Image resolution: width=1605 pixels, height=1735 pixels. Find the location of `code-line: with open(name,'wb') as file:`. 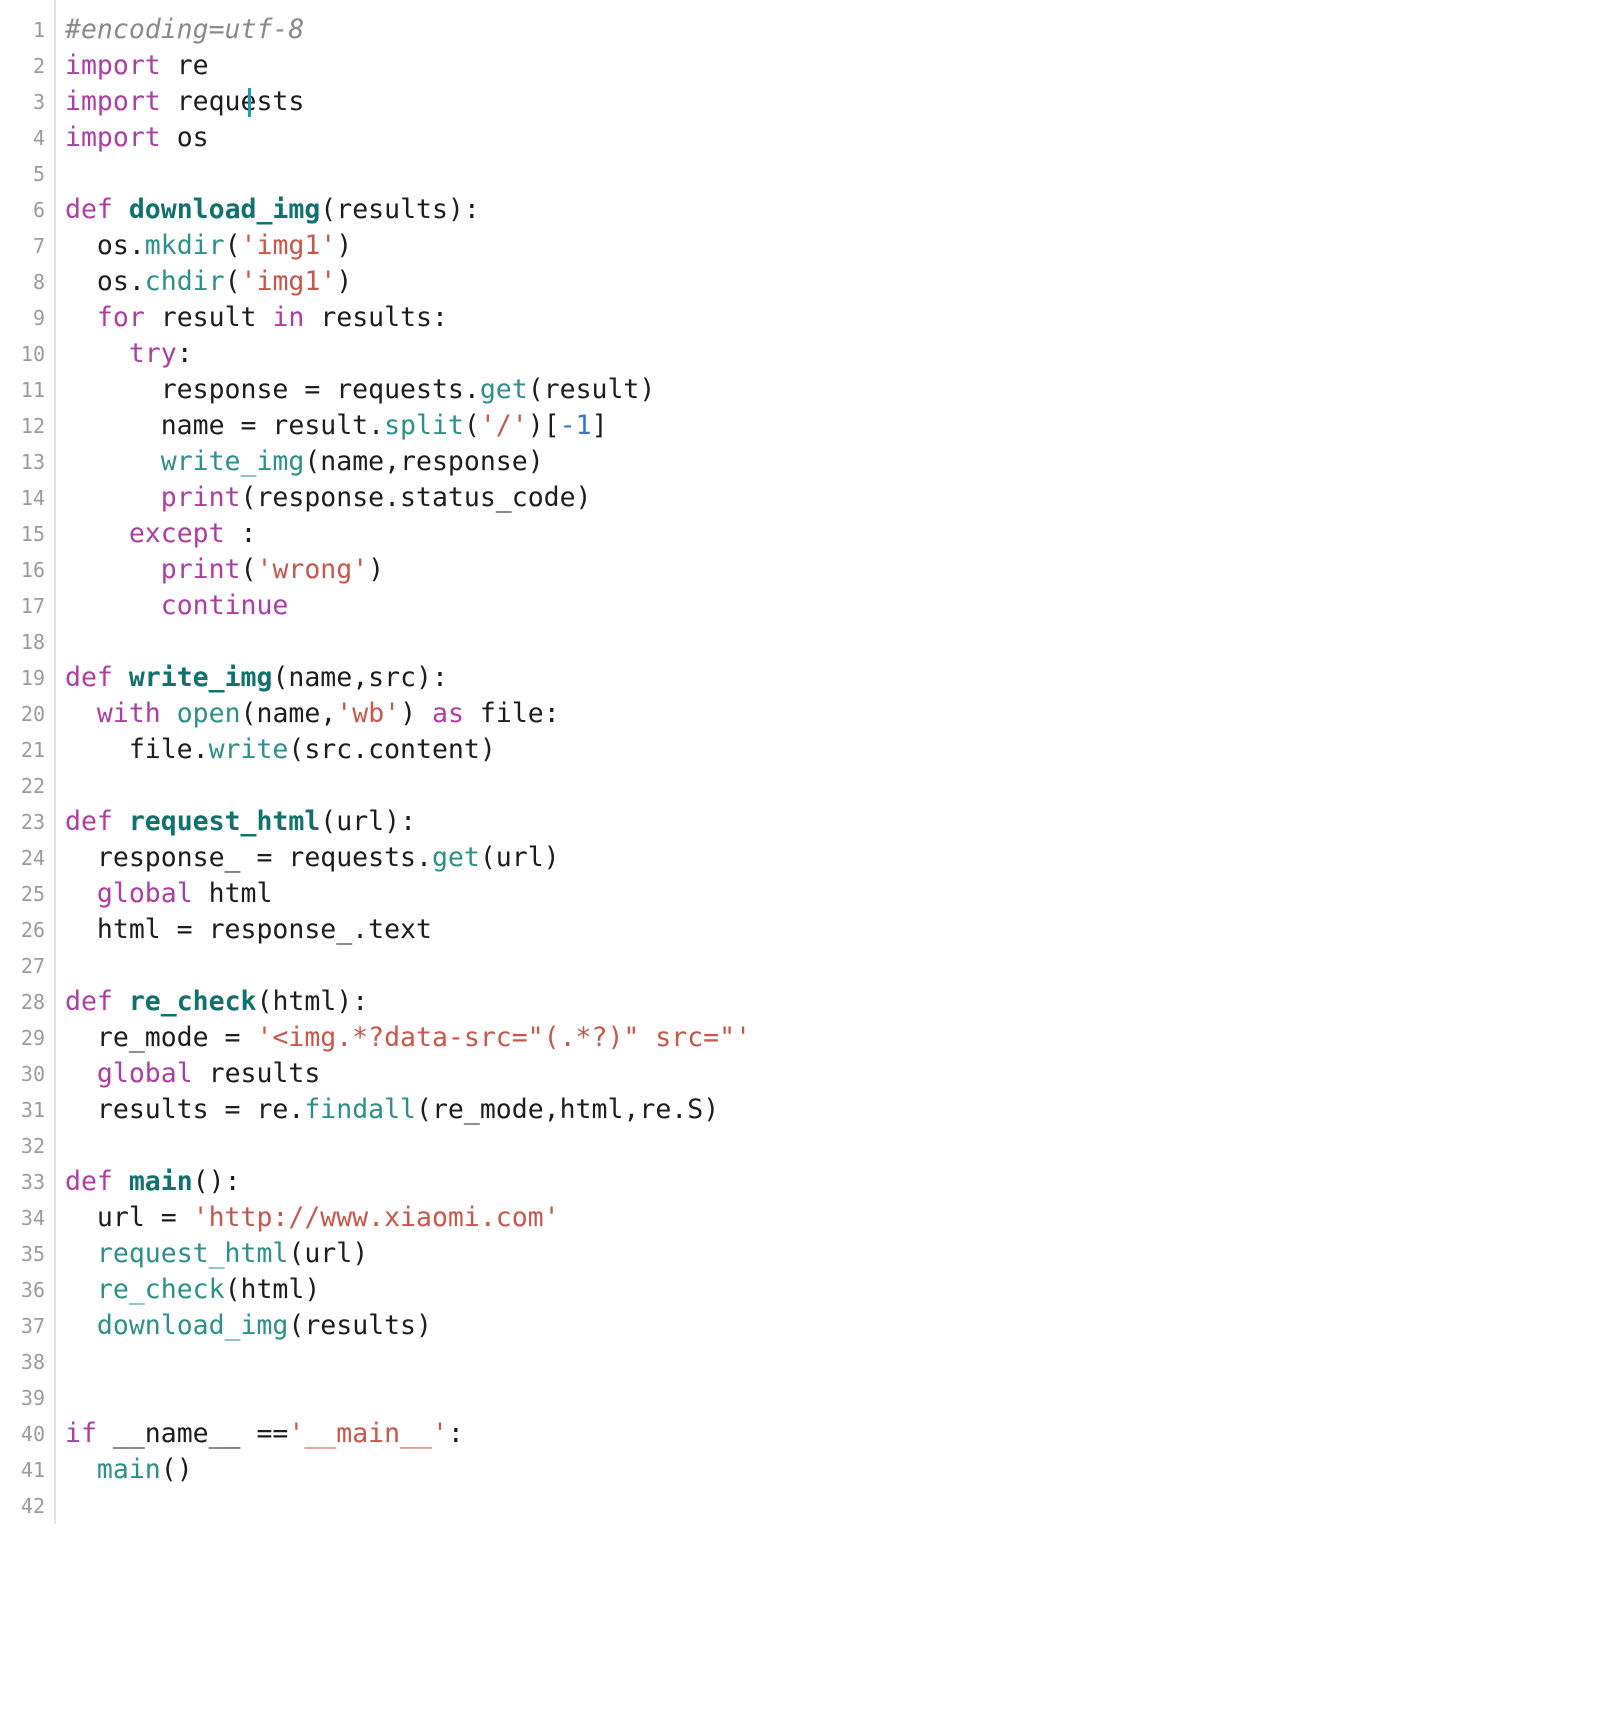

code-line: with open(name,'wb') as file: is located at coordinates (835, 714).